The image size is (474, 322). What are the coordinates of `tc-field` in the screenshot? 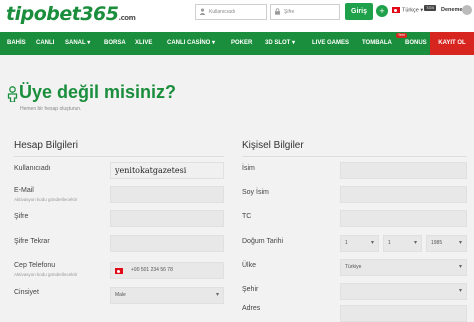 It's located at (403, 218).